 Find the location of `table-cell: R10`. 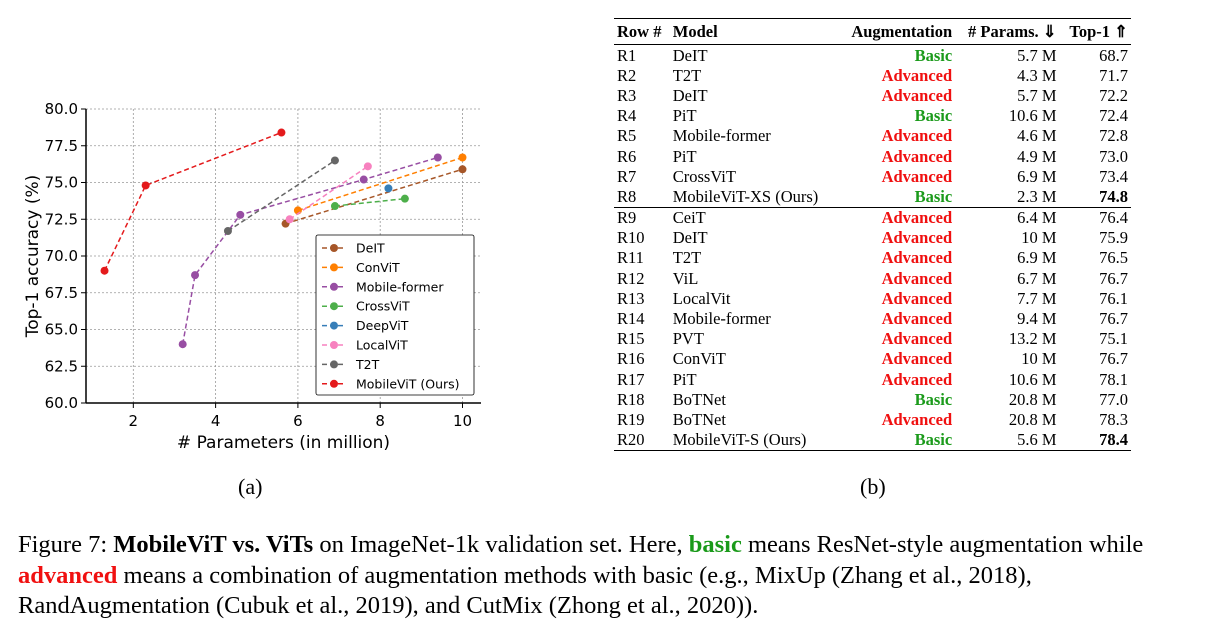

table-cell: R10 is located at coordinates (631, 238).